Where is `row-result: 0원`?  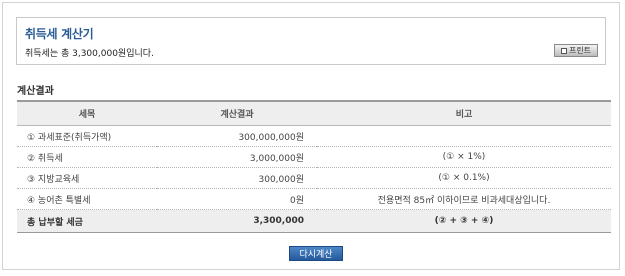 row-result: 0원 is located at coordinates (237, 199).